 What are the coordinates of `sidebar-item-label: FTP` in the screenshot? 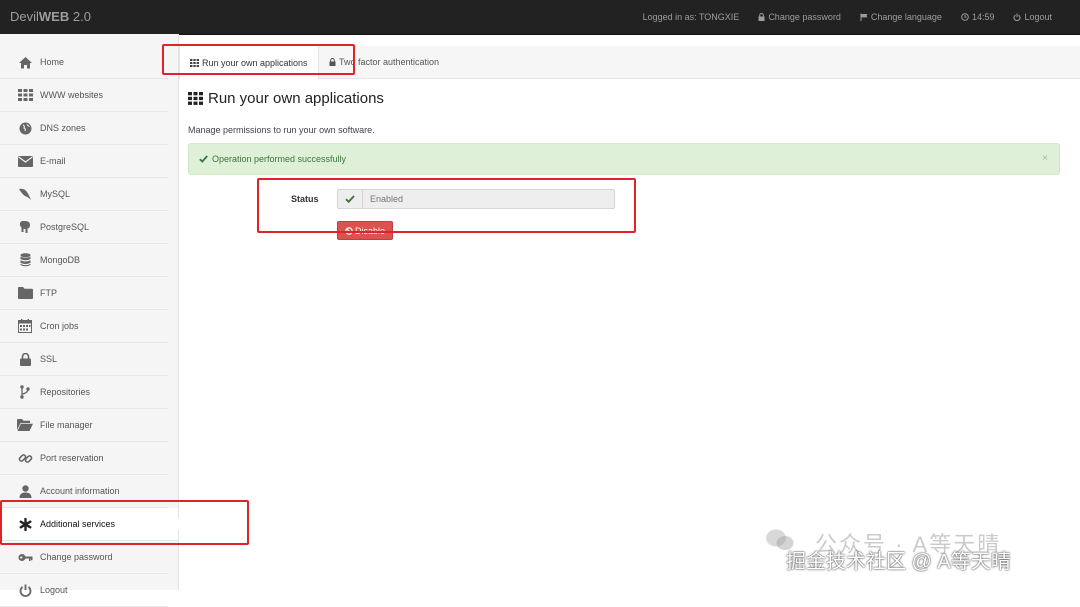 It's located at (48, 293).